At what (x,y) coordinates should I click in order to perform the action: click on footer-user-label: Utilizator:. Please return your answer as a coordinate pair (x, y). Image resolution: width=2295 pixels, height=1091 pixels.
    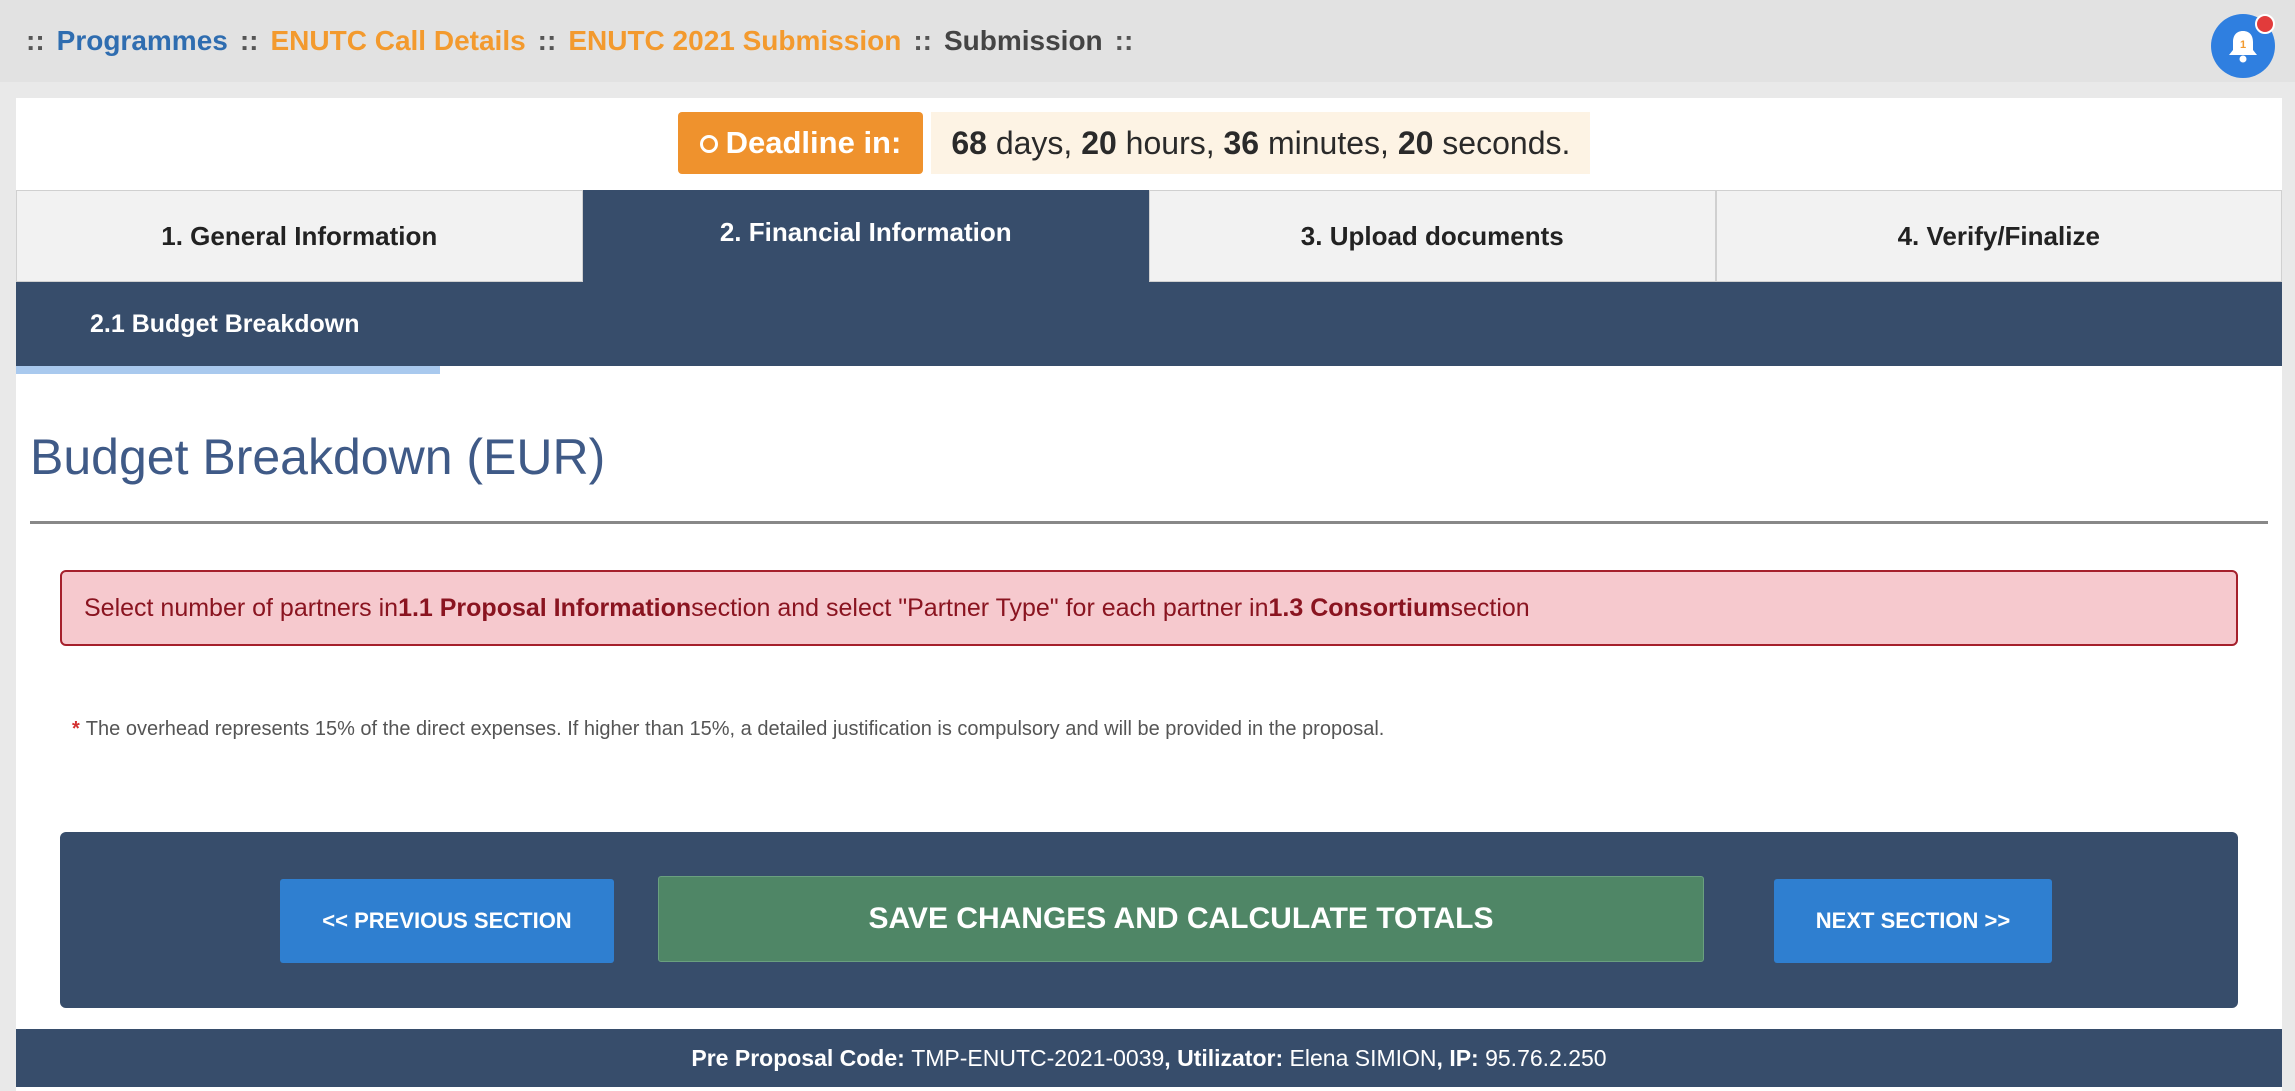
    Looking at the image, I should click on (1230, 1057).